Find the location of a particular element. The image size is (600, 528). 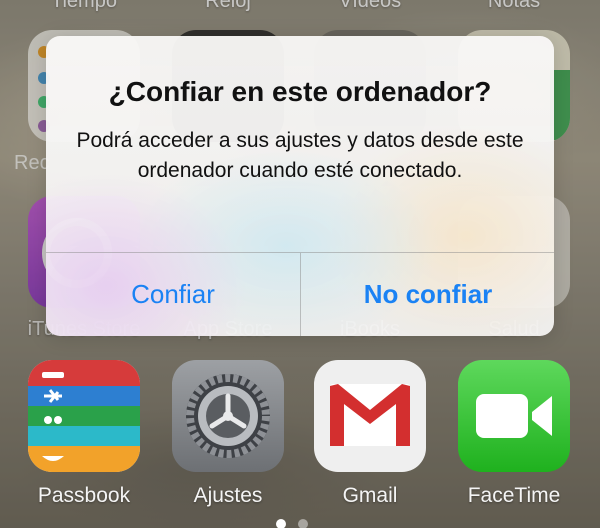

gear-icon is located at coordinates (228, 416).